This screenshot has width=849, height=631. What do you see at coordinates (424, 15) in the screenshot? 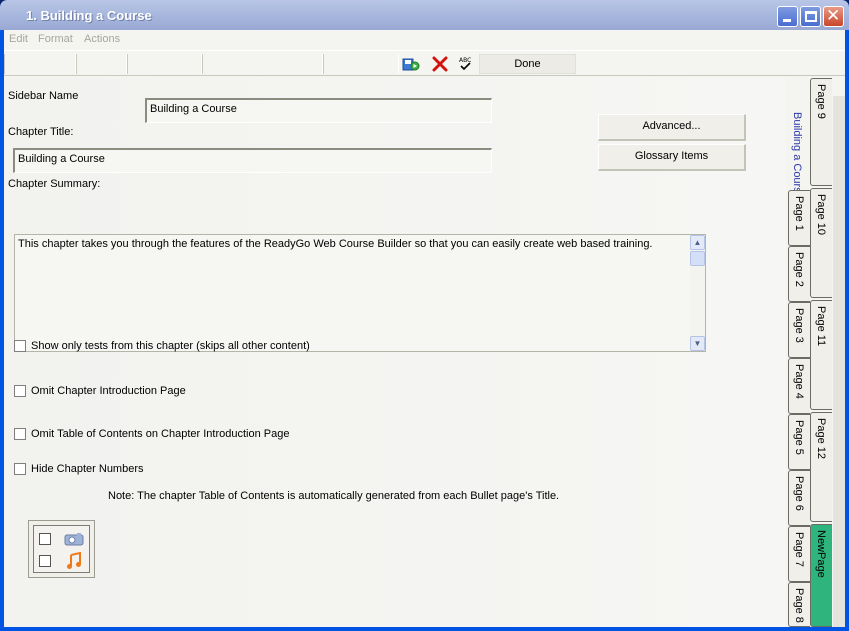
I see `title-bar: 1. Building a Course ✕` at bounding box center [424, 15].